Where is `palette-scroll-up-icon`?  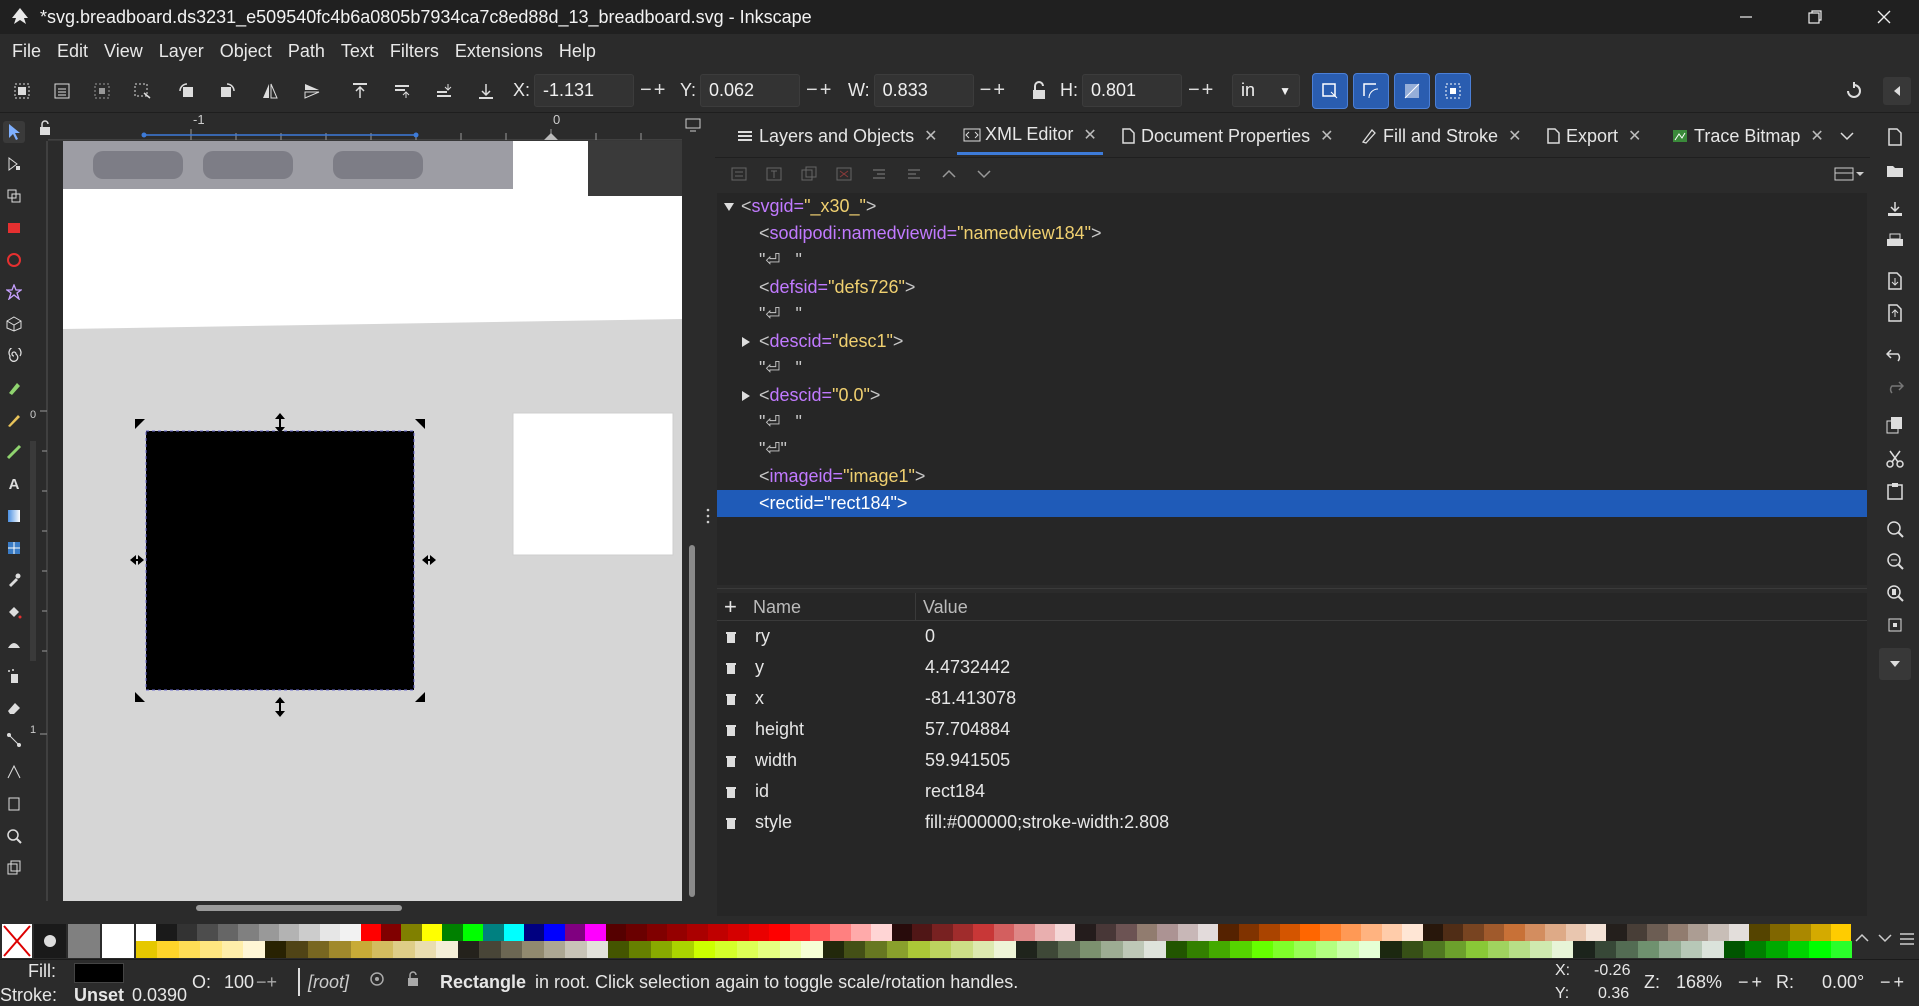
palette-scroll-up-icon is located at coordinates (1862, 938).